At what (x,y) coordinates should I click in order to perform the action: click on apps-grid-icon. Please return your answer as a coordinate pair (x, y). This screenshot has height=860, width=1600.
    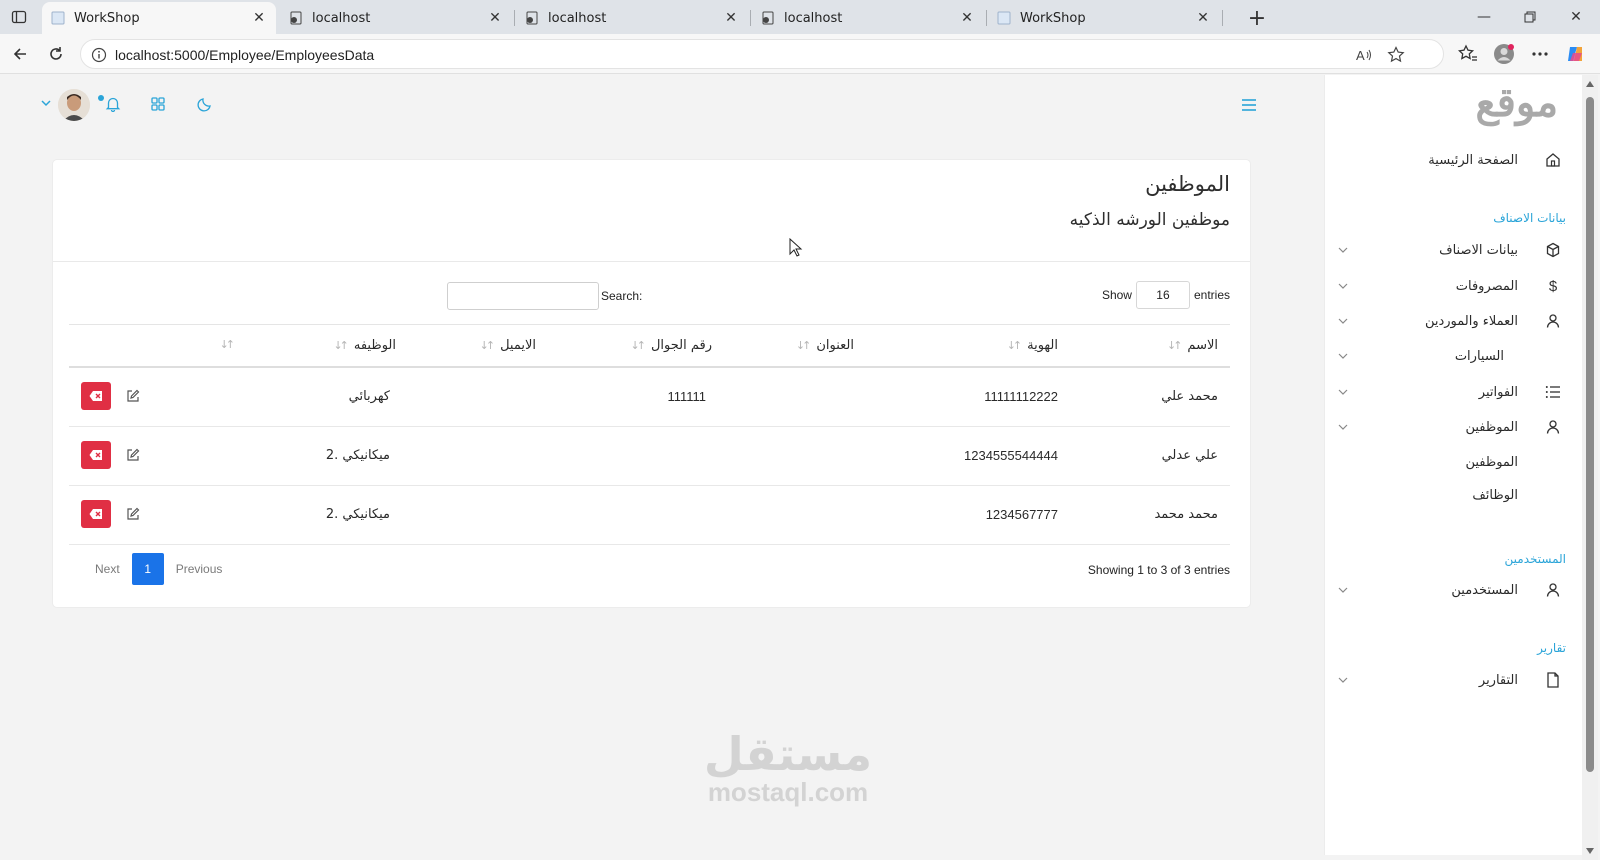
    Looking at the image, I should click on (158, 104).